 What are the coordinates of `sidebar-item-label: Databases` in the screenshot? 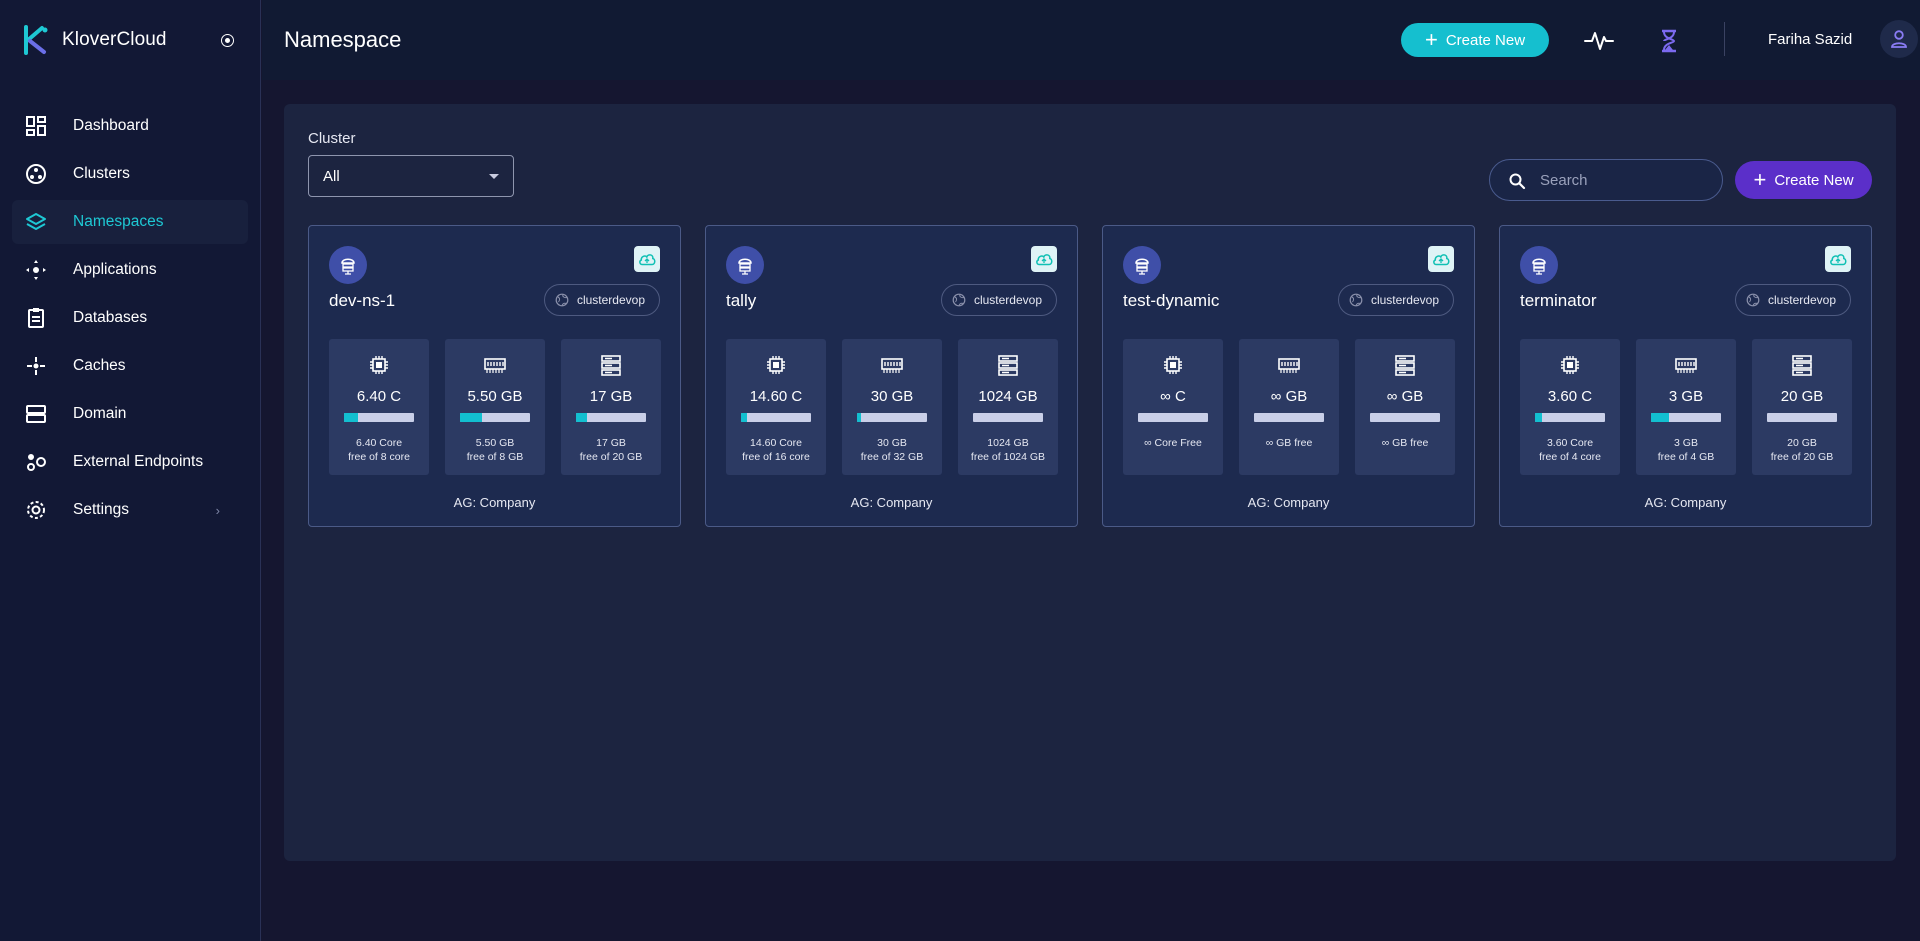 It's located at (110, 317).